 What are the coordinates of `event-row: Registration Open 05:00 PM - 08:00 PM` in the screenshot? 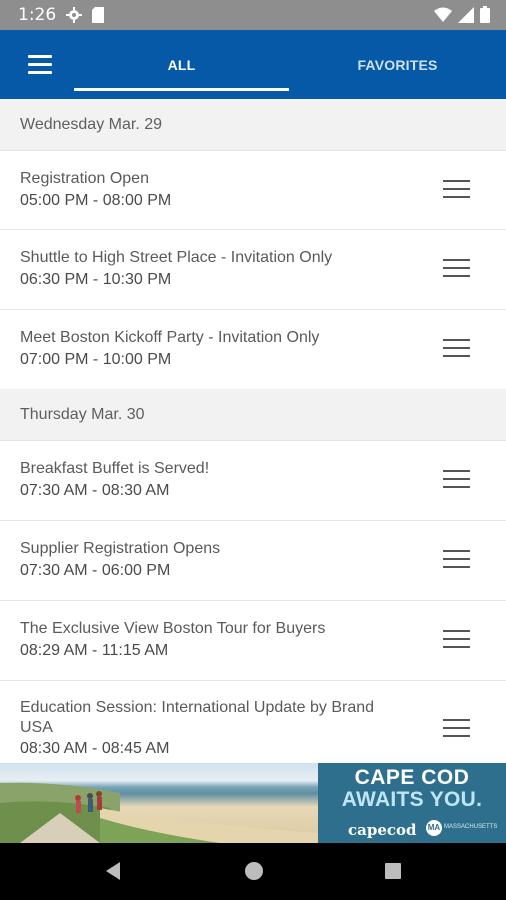 It's located at (253, 190).